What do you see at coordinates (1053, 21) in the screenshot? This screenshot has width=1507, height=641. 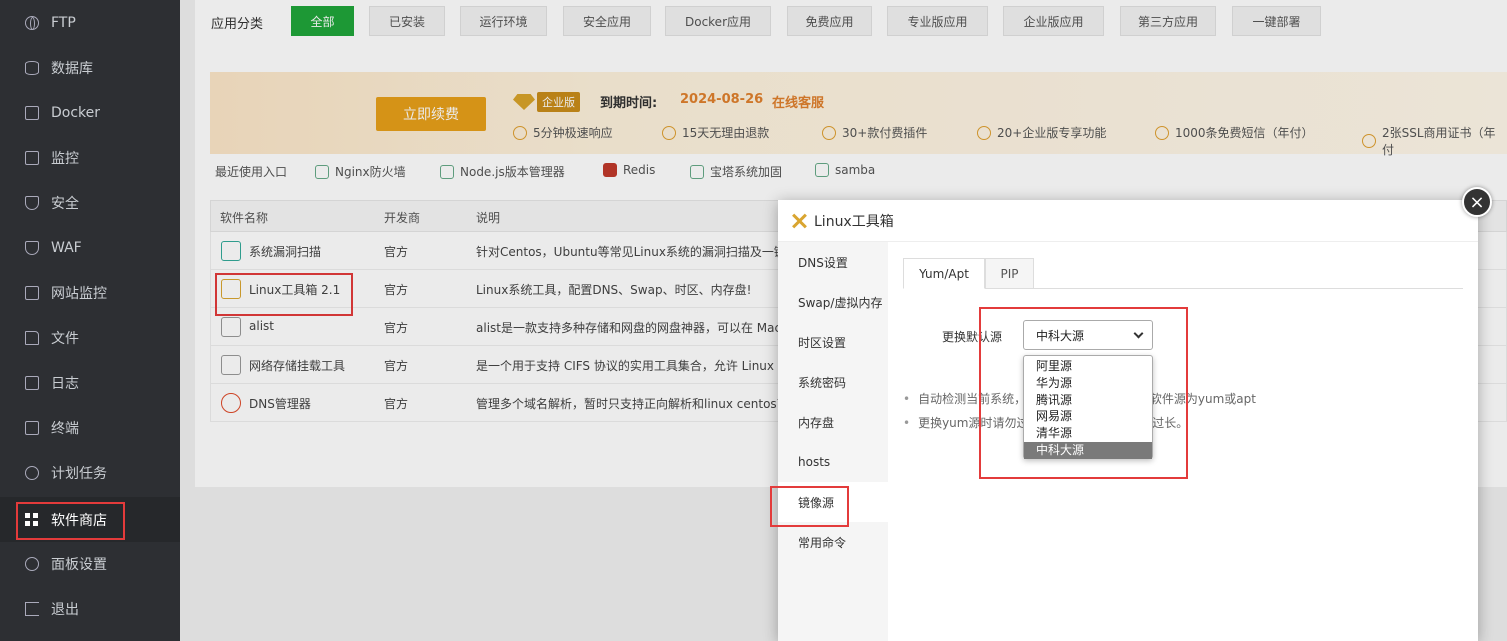 I see `category-enterprise: 企业版应用` at bounding box center [1053, 21].